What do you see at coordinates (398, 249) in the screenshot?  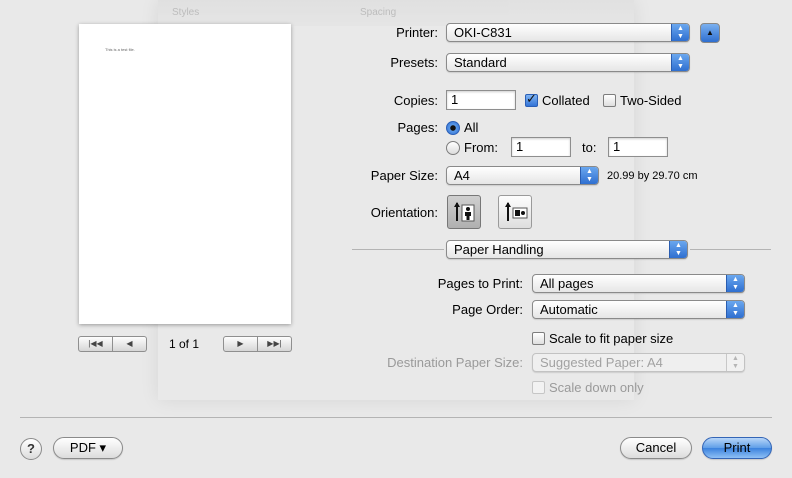 I see `section-divider-left` at bounding box center [398, 249].